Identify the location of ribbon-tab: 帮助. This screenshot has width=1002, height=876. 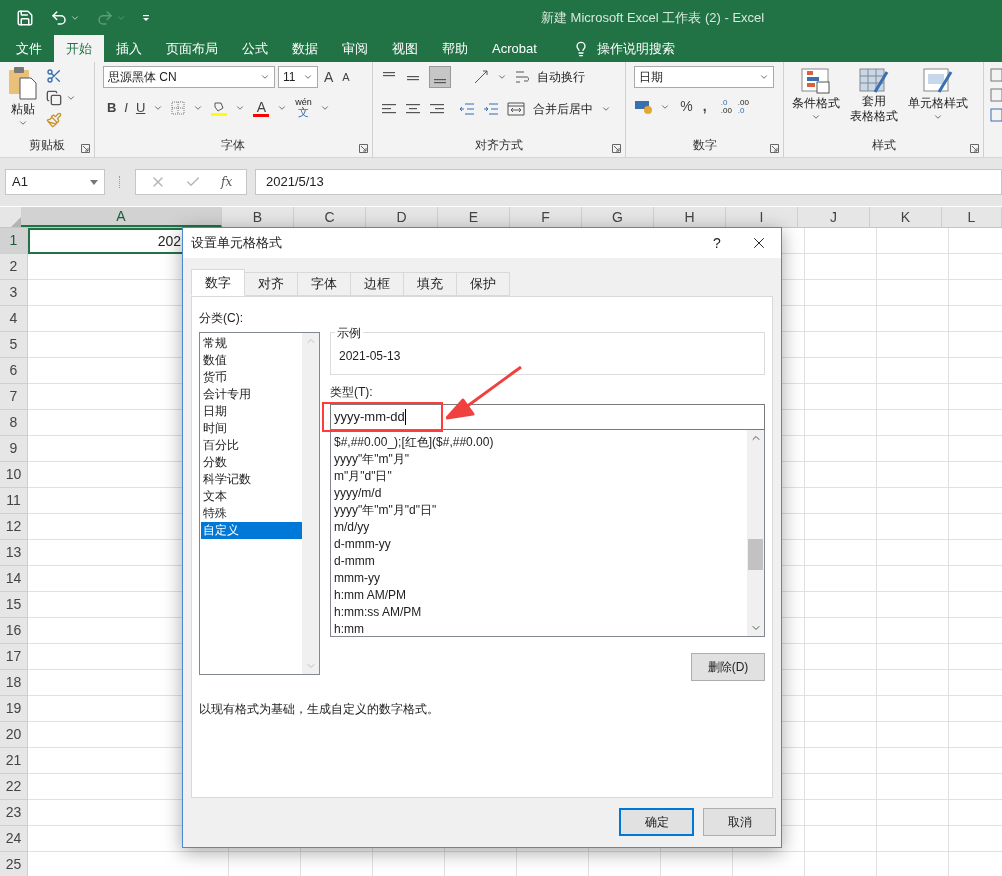
(455, 48).